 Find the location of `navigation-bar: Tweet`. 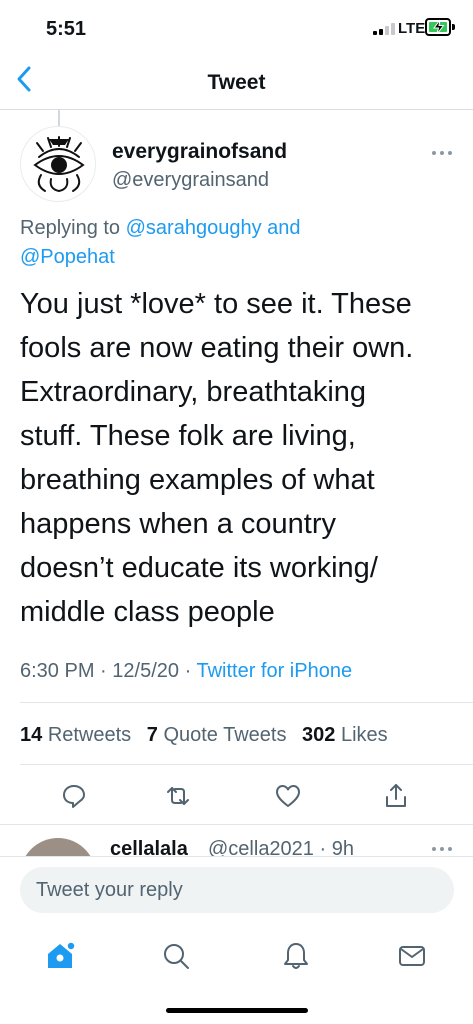

navigation-bar: Tweet is located at coordinates (236, 81).